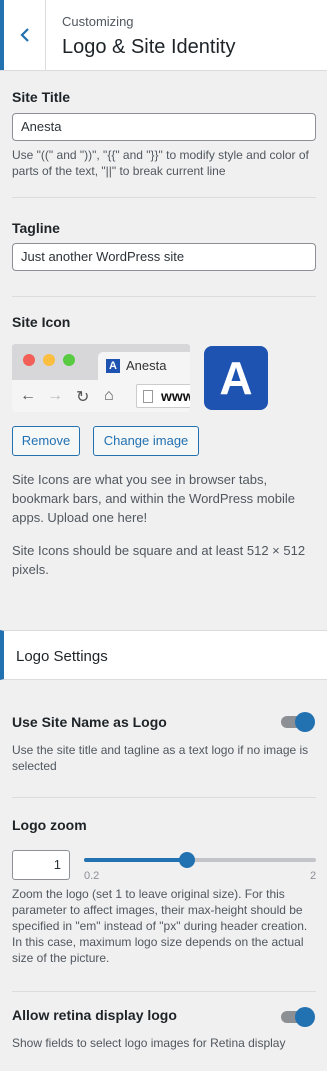 The width and height of the screenshot is (327, 1071). I want to click on chevron-left-icon, so click(24, 35).